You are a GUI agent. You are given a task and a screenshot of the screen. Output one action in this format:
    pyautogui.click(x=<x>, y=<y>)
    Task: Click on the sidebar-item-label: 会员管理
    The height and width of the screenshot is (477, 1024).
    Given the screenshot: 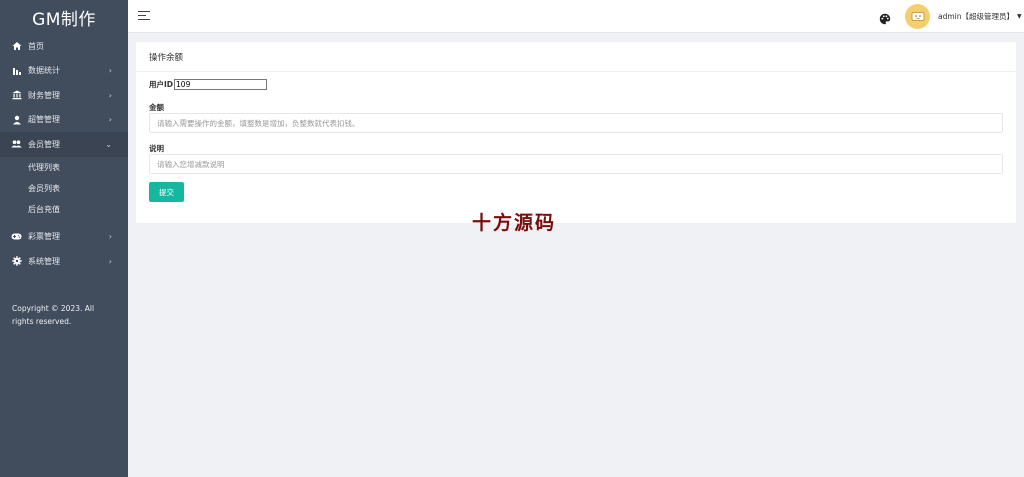 What is the action you would take?
    pyautogui.click(x=44, y=144)
    